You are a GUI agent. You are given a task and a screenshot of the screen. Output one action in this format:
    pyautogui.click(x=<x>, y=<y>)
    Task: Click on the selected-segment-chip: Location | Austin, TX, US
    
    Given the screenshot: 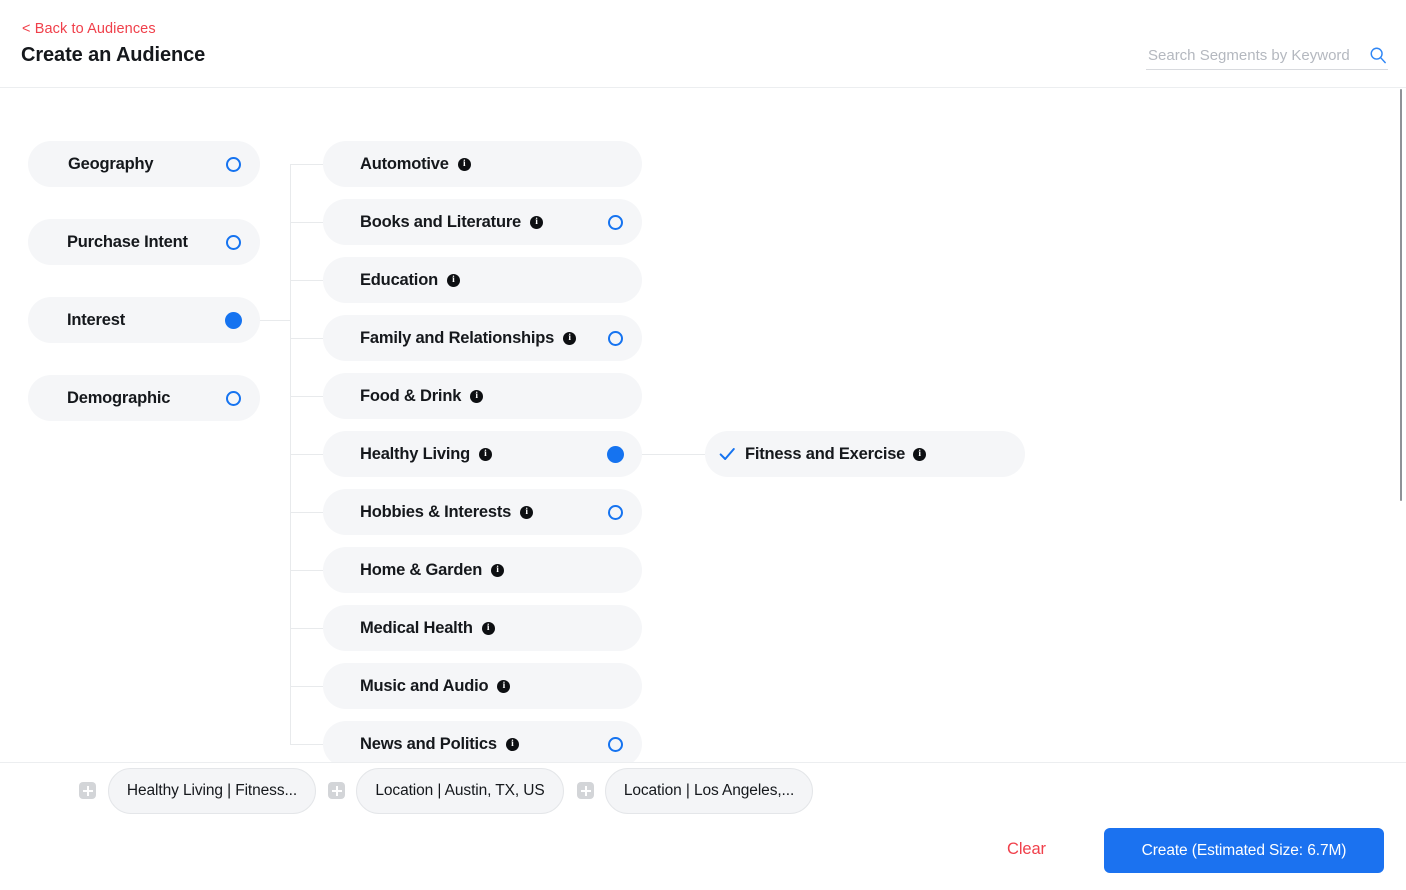 What is the action you would take?
    pyautogui.click(x=460, y=791)
    